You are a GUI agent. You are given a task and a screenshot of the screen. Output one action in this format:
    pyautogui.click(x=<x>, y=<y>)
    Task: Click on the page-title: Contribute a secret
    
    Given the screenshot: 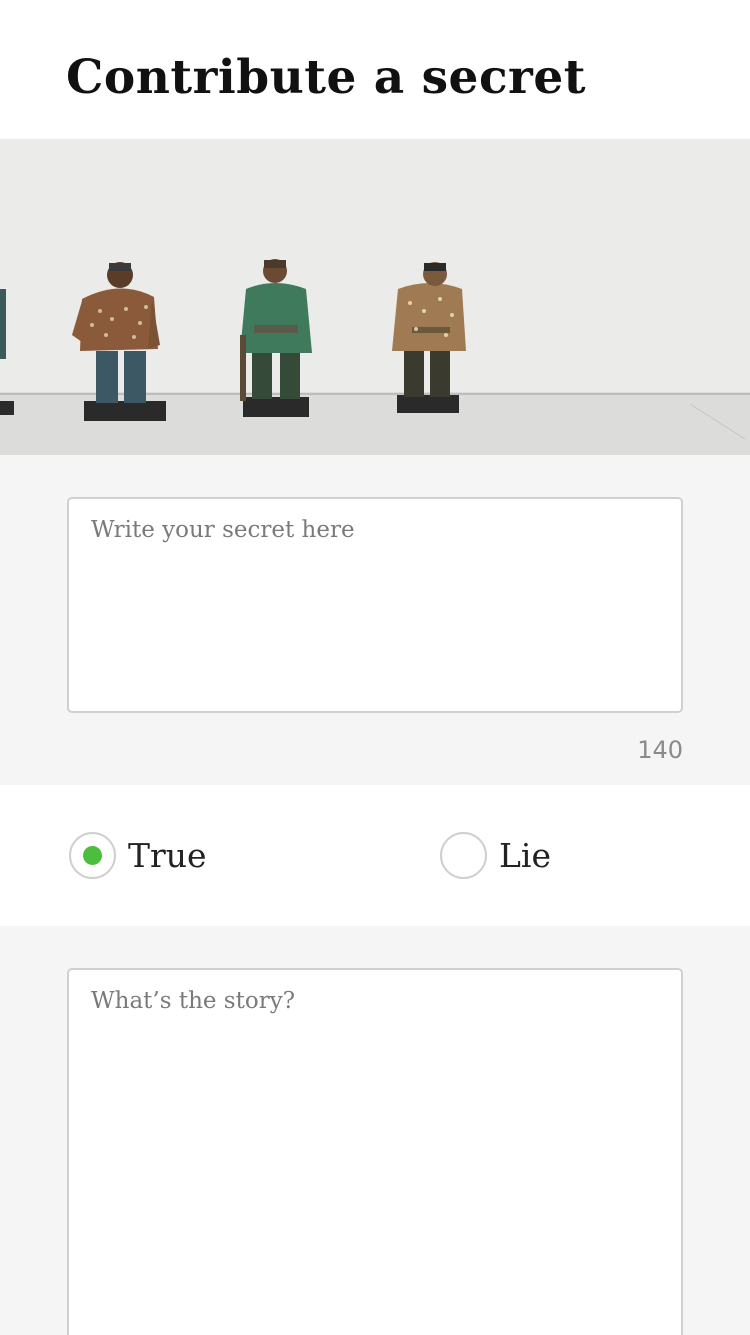 What is the action you would take?
    pyautogui.click(x=326, y=77)
    